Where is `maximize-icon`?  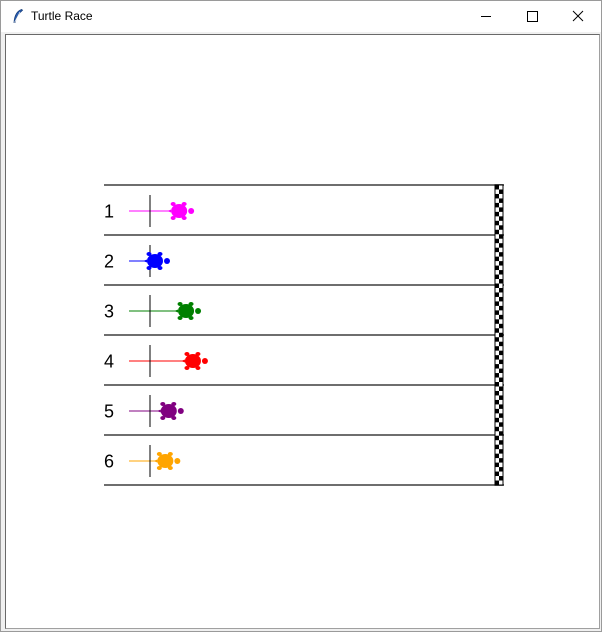
maximize-icon is located at coordinates (532, 16).